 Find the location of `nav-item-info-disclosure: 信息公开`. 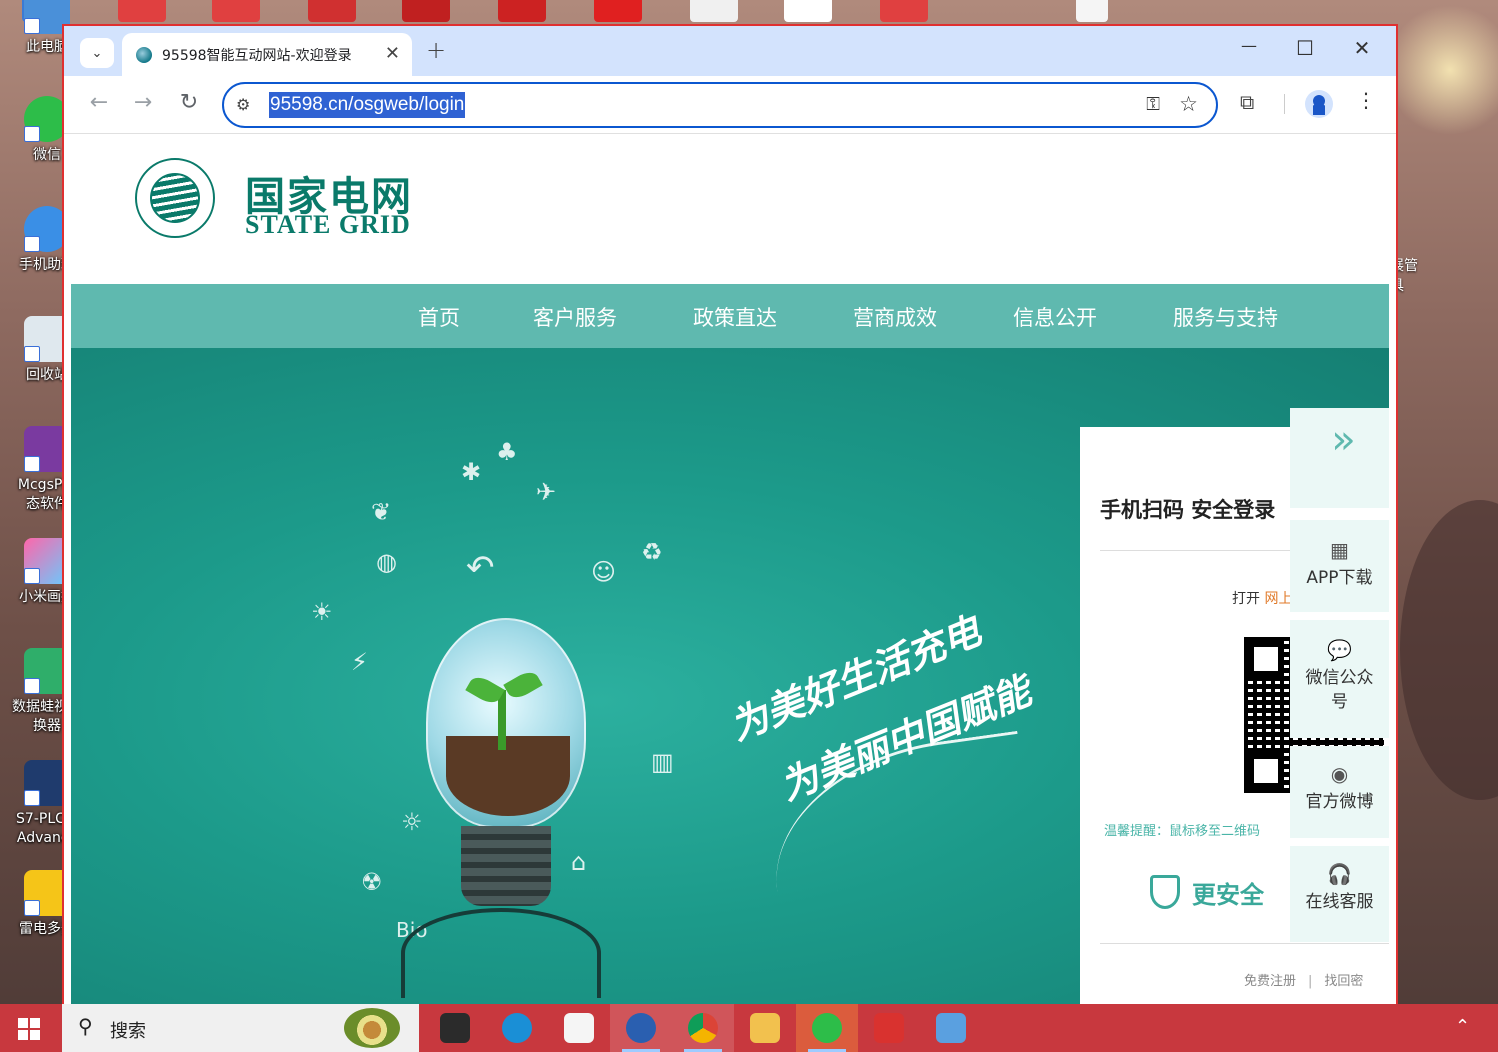

nav-item-info-disclosure: 信息公开 is located at coordinates (1055, 317).